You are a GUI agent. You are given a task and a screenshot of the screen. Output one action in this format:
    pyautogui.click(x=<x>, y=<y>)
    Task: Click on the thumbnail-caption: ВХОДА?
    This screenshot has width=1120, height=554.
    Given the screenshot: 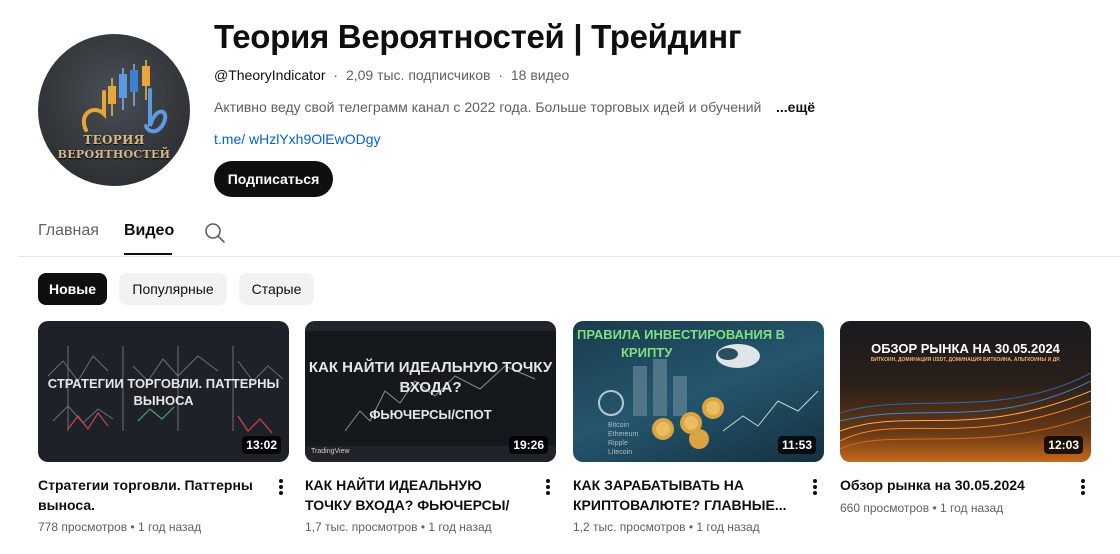 What is the action you would take?
    pyautogui.click(x=430, y=387)
    